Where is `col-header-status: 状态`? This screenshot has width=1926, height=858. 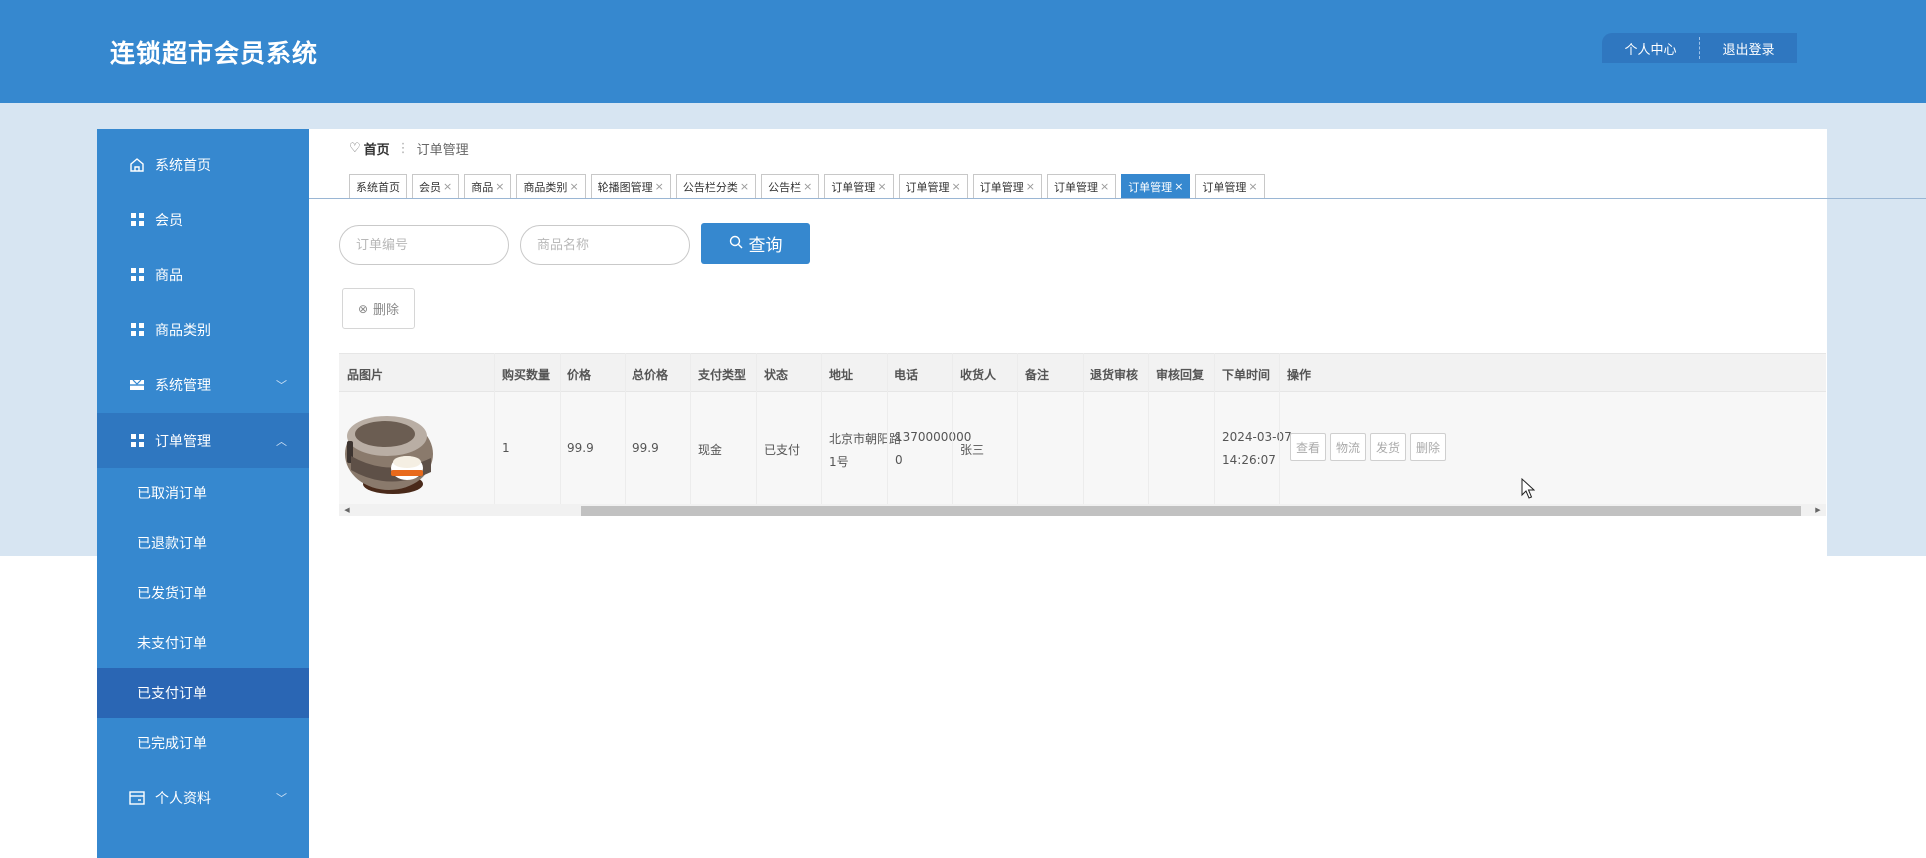
col-header-status: 状态 is located at coordinates (776, 375).